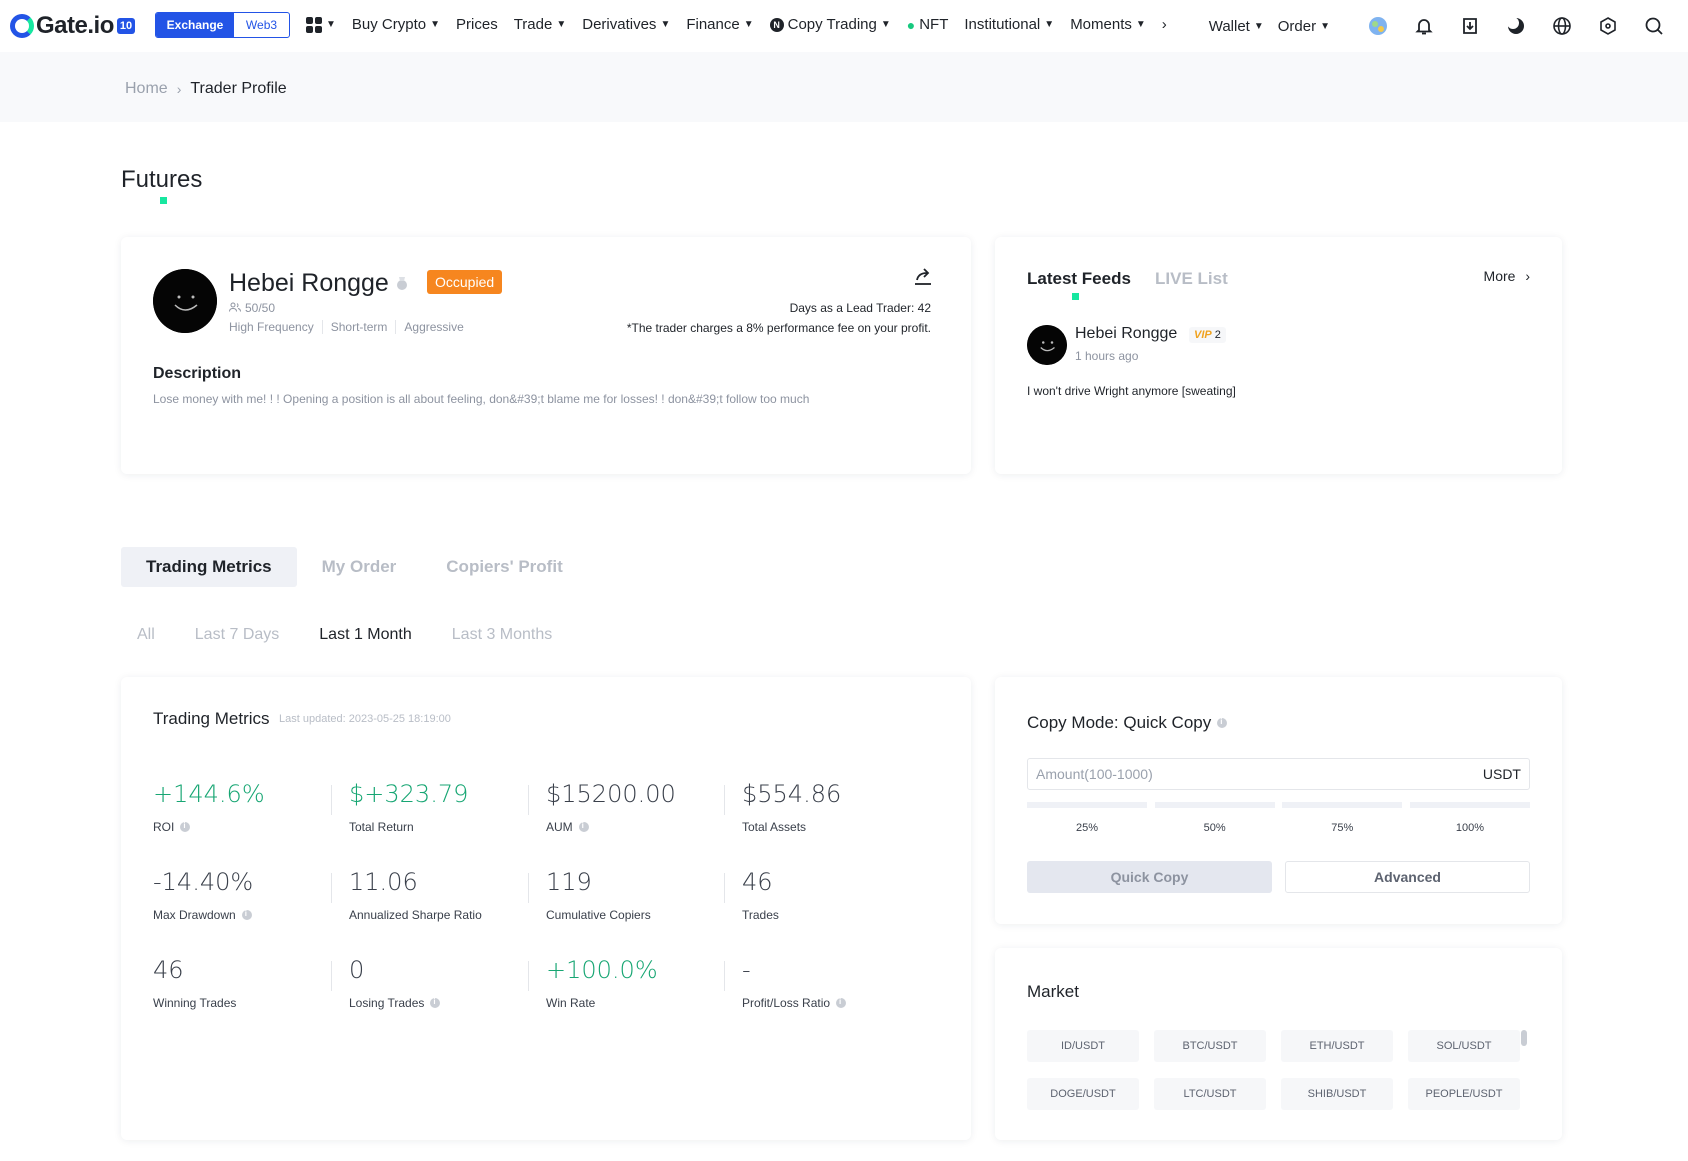 Image resolution: width=1688 pixels, height=1161 pixels. What do you see at coordinates (383, 882) in the screenshot?
I see `metric-value: 11.06` at bounding box center [383, 882].